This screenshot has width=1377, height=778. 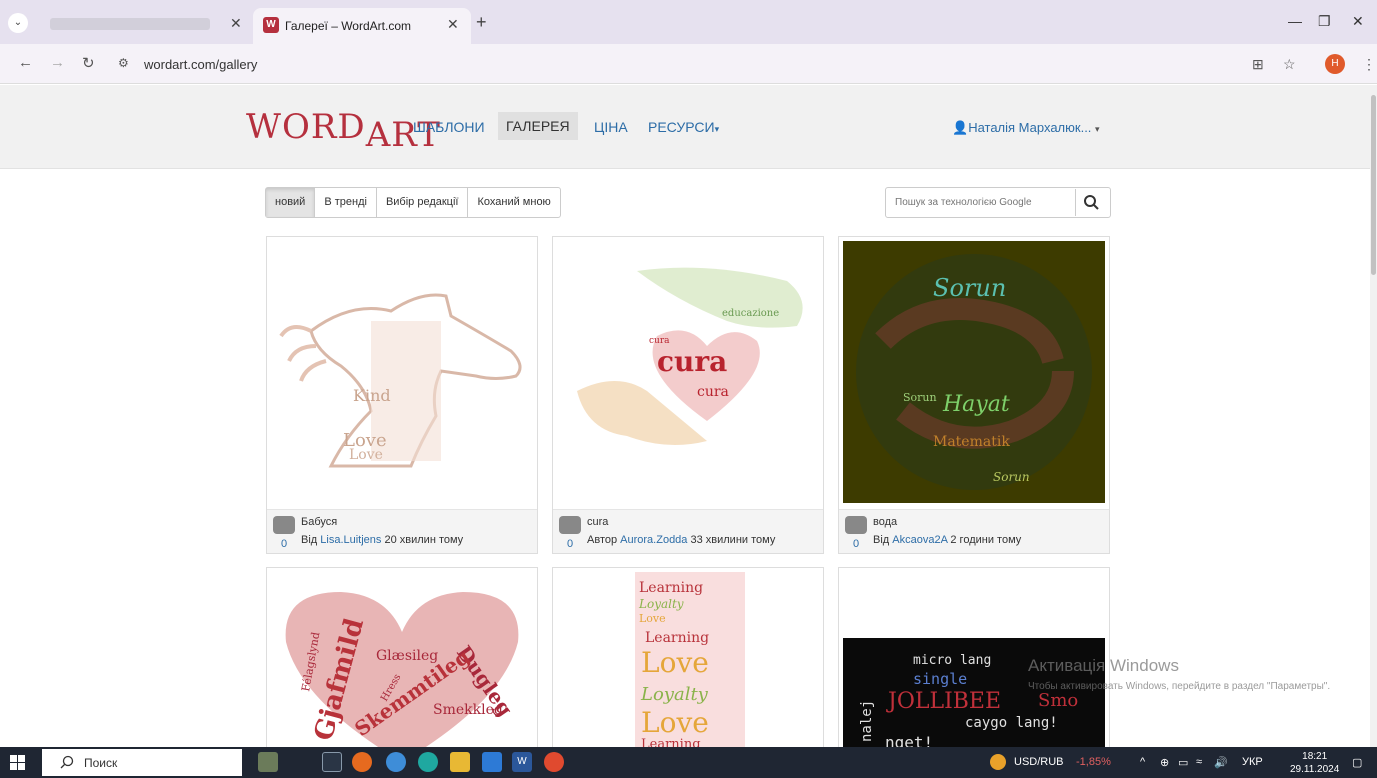 I want to click on gallery-search, so click(x=998, y=202).